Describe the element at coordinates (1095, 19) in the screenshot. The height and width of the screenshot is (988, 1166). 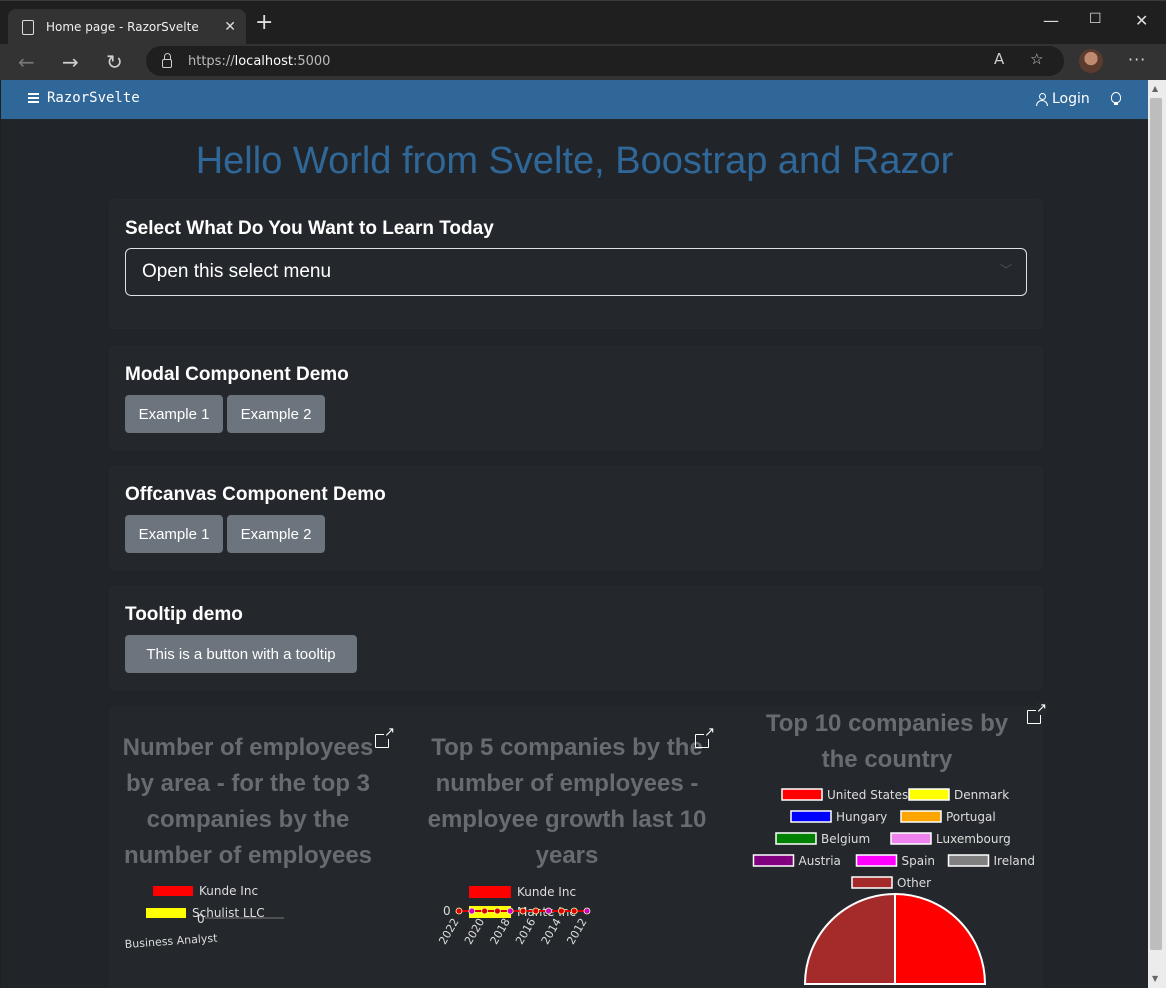
I see `maximize-icon: ☐` at that location.